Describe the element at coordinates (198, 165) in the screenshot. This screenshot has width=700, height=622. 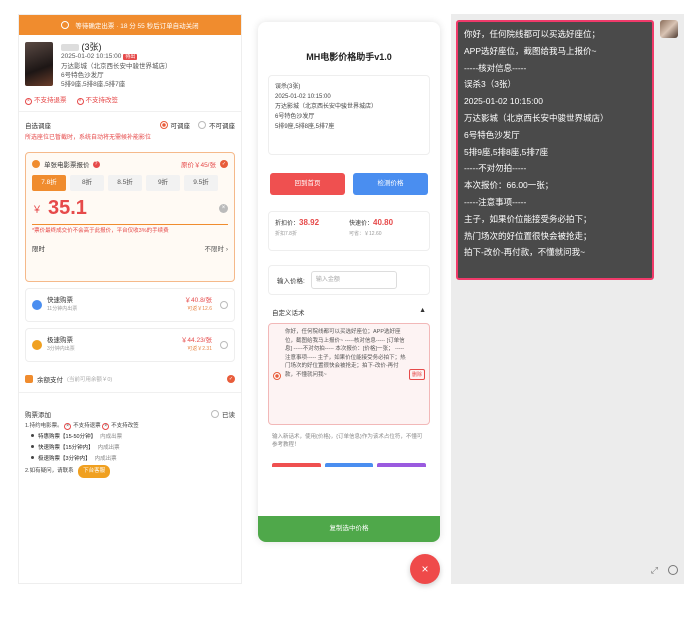
I see `original-price: 原价￥45/张` at that location.